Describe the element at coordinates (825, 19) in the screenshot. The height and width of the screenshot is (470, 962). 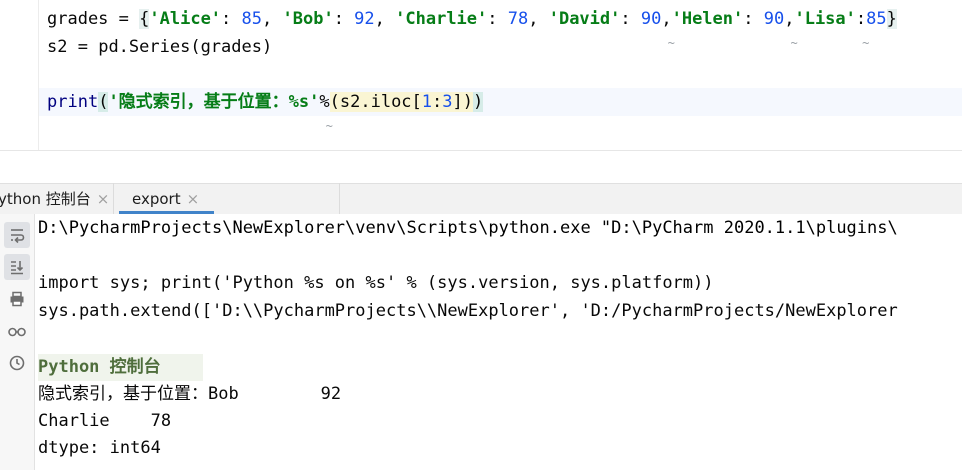
I see `dict-key: 'Lisa'` at that location.